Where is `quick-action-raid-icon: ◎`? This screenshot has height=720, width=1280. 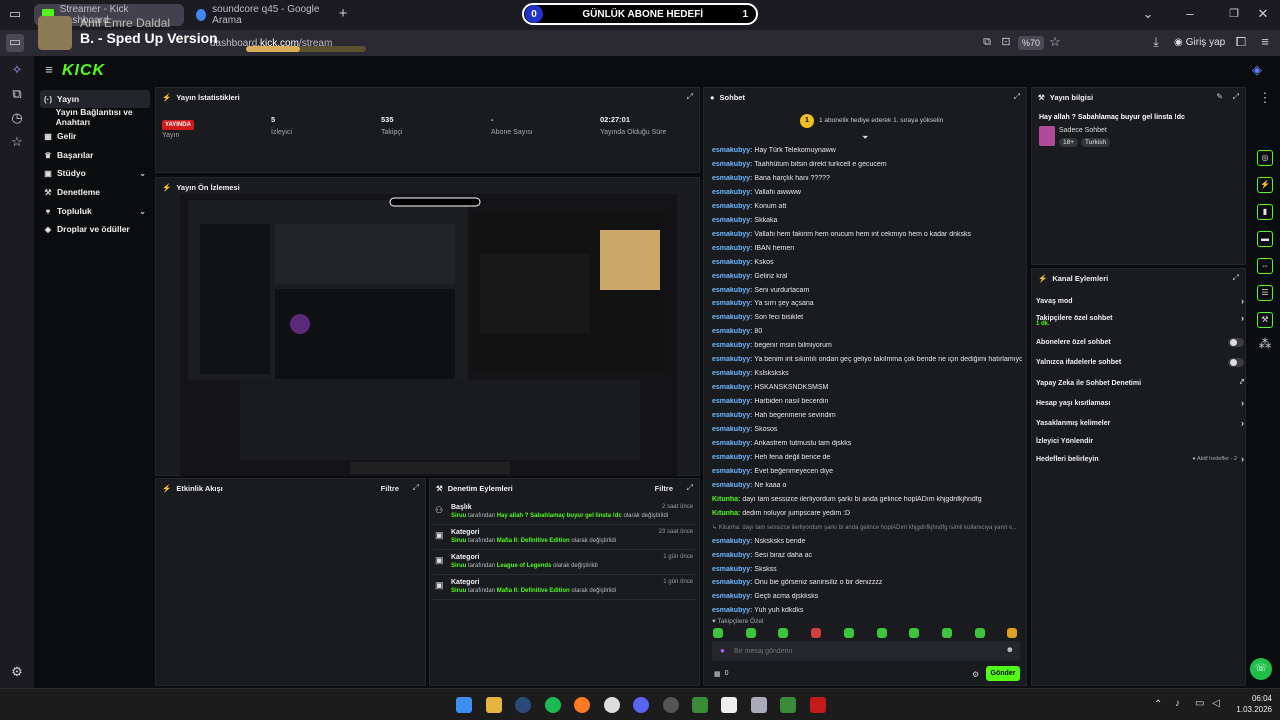 quick-action-raid-icon: ◎ is located at coordinates (1265, 158).